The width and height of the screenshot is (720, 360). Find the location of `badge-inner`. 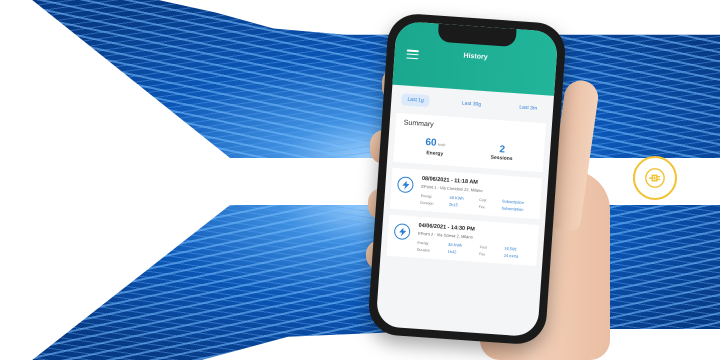

badge-inner is located at coordinates (655, 178).